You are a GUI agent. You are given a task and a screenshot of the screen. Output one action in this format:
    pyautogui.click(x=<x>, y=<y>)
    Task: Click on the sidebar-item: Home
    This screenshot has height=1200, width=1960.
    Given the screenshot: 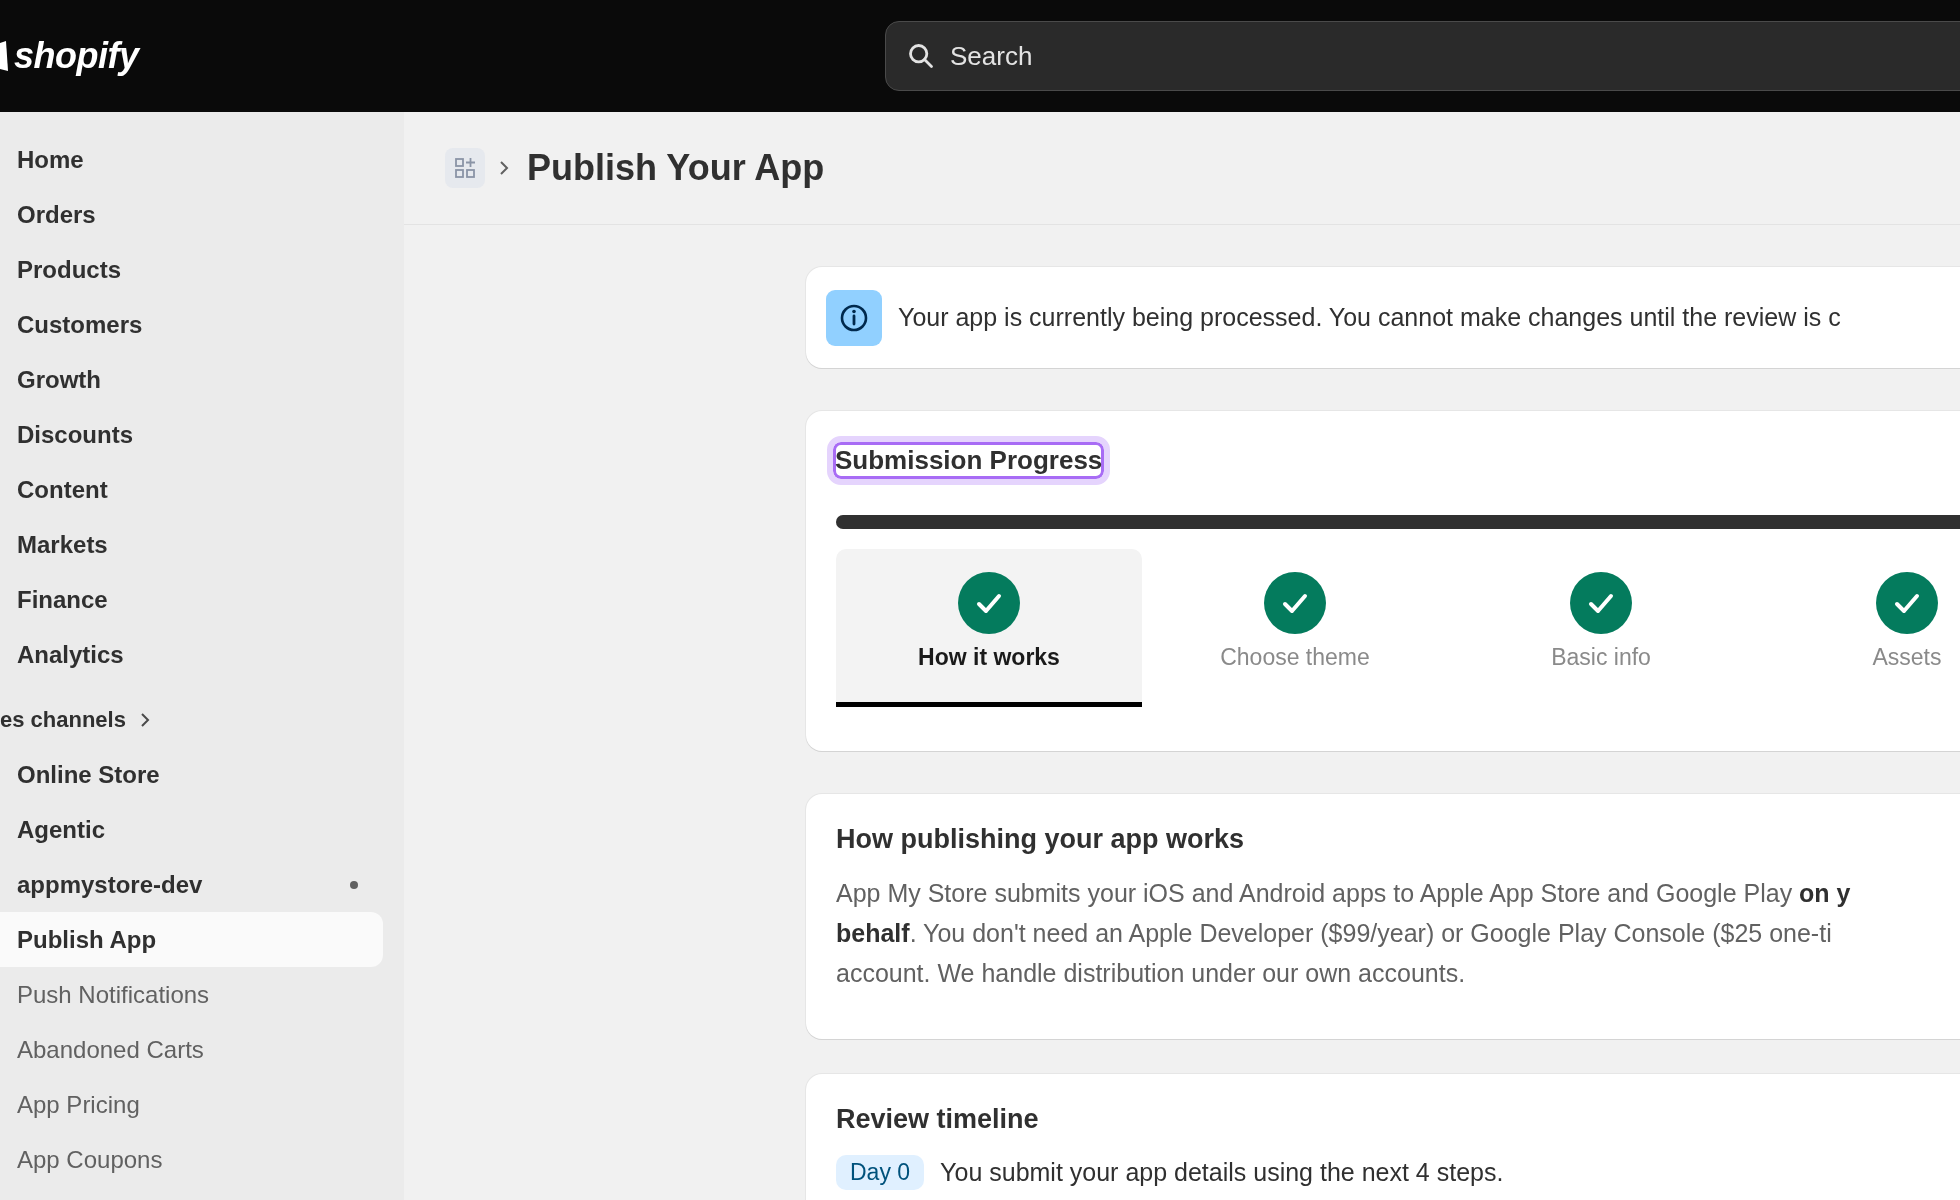 What is the action you would take?
    pyautogui.click(x=191, y=159)
    